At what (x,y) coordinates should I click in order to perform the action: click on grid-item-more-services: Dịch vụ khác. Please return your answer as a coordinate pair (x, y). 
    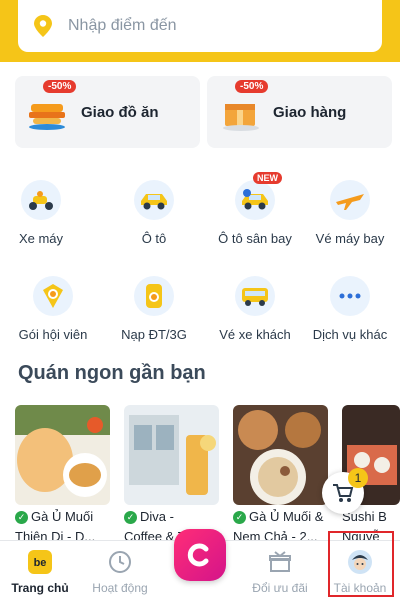
    Looking at the image, I should click on (350, 309).